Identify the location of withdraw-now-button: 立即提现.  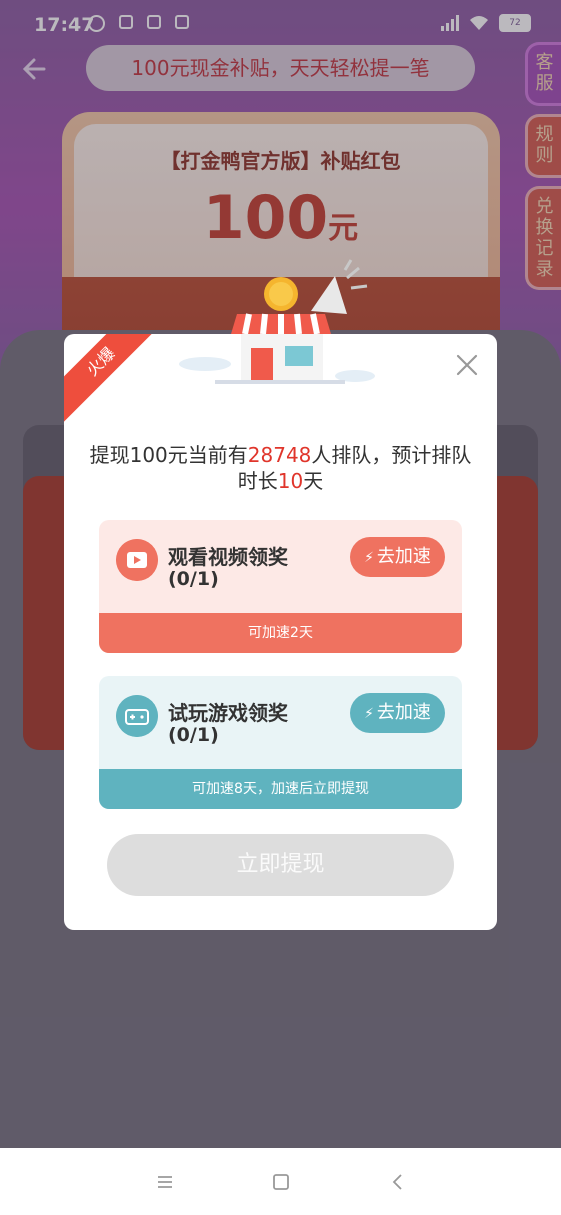
(280, 865).